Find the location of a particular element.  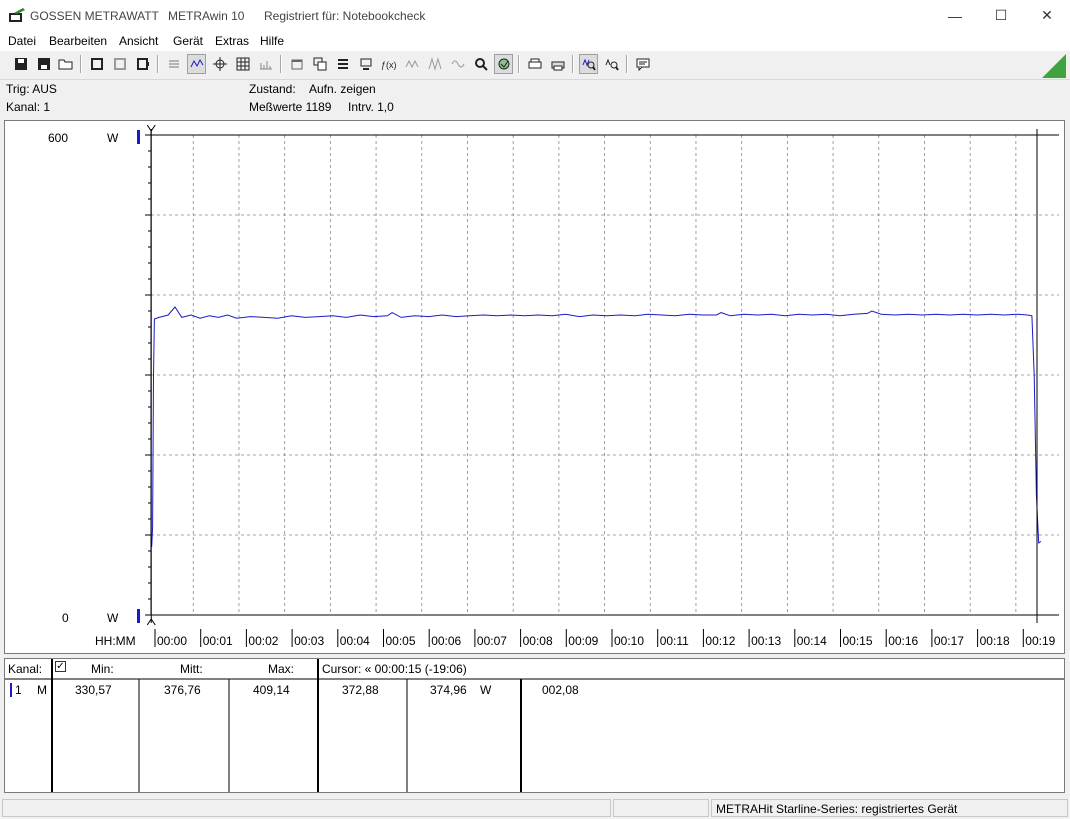

maximize-icon: ☐ is located at coordinates (1001, 15).